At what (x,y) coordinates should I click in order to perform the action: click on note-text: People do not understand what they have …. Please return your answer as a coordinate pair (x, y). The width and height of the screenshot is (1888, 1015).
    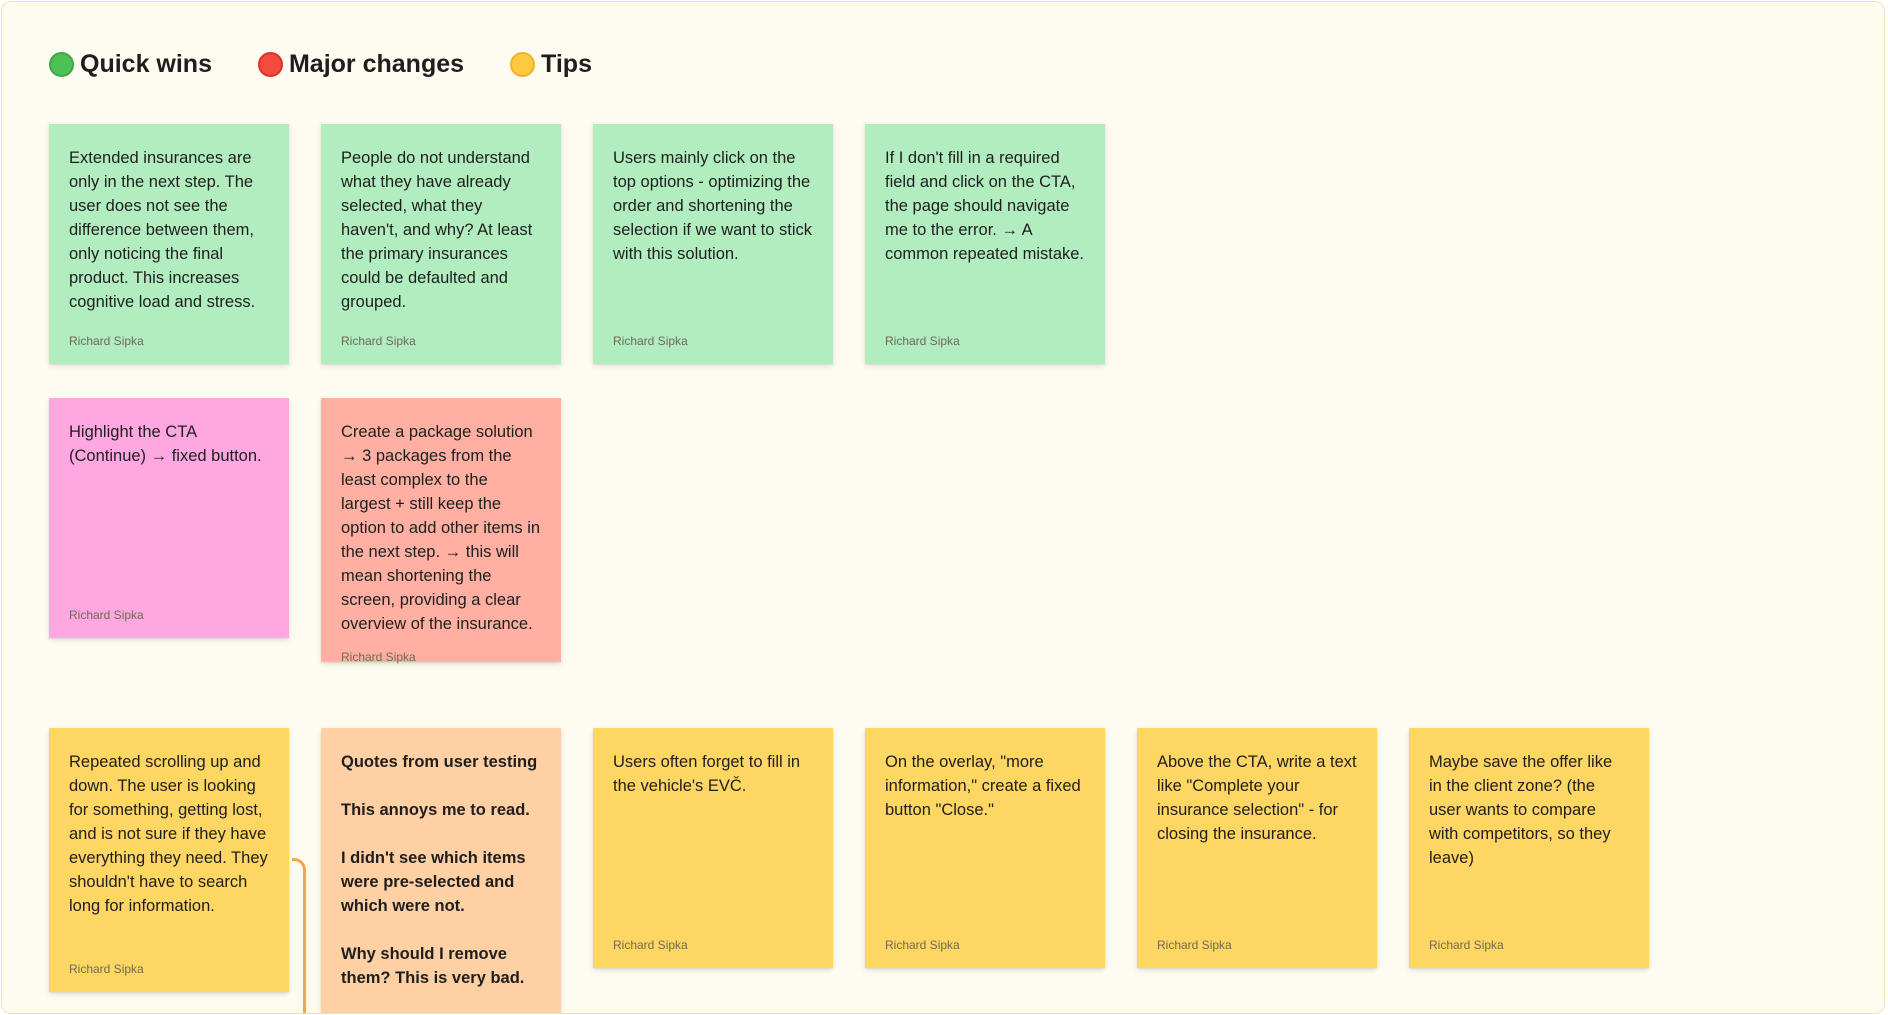
    Looking at the image, I should click on (437, 230).